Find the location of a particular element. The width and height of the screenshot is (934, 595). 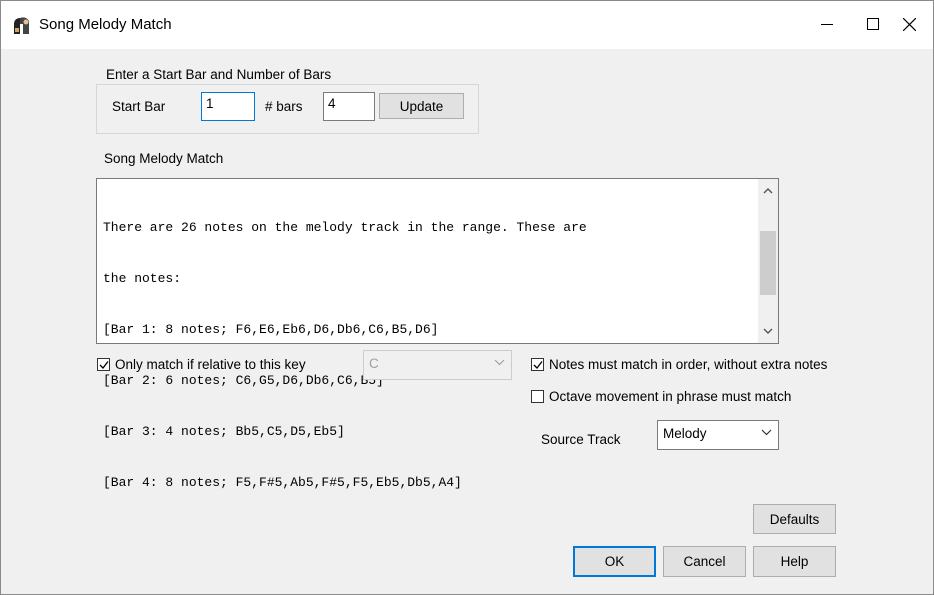

octave-checkbox is located at coordinates (537, 396).